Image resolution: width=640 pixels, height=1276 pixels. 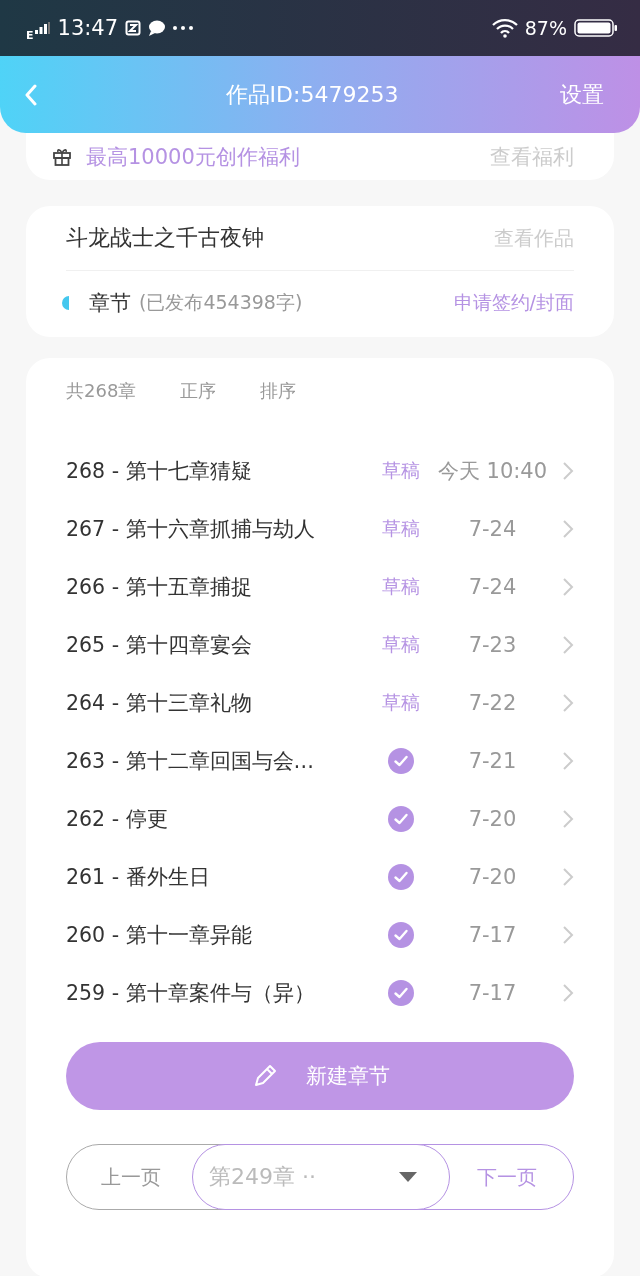 What do you see at coordinates (596, 28) in the screenshot?
I see `battery-icon` at bounding box center [596, 28].